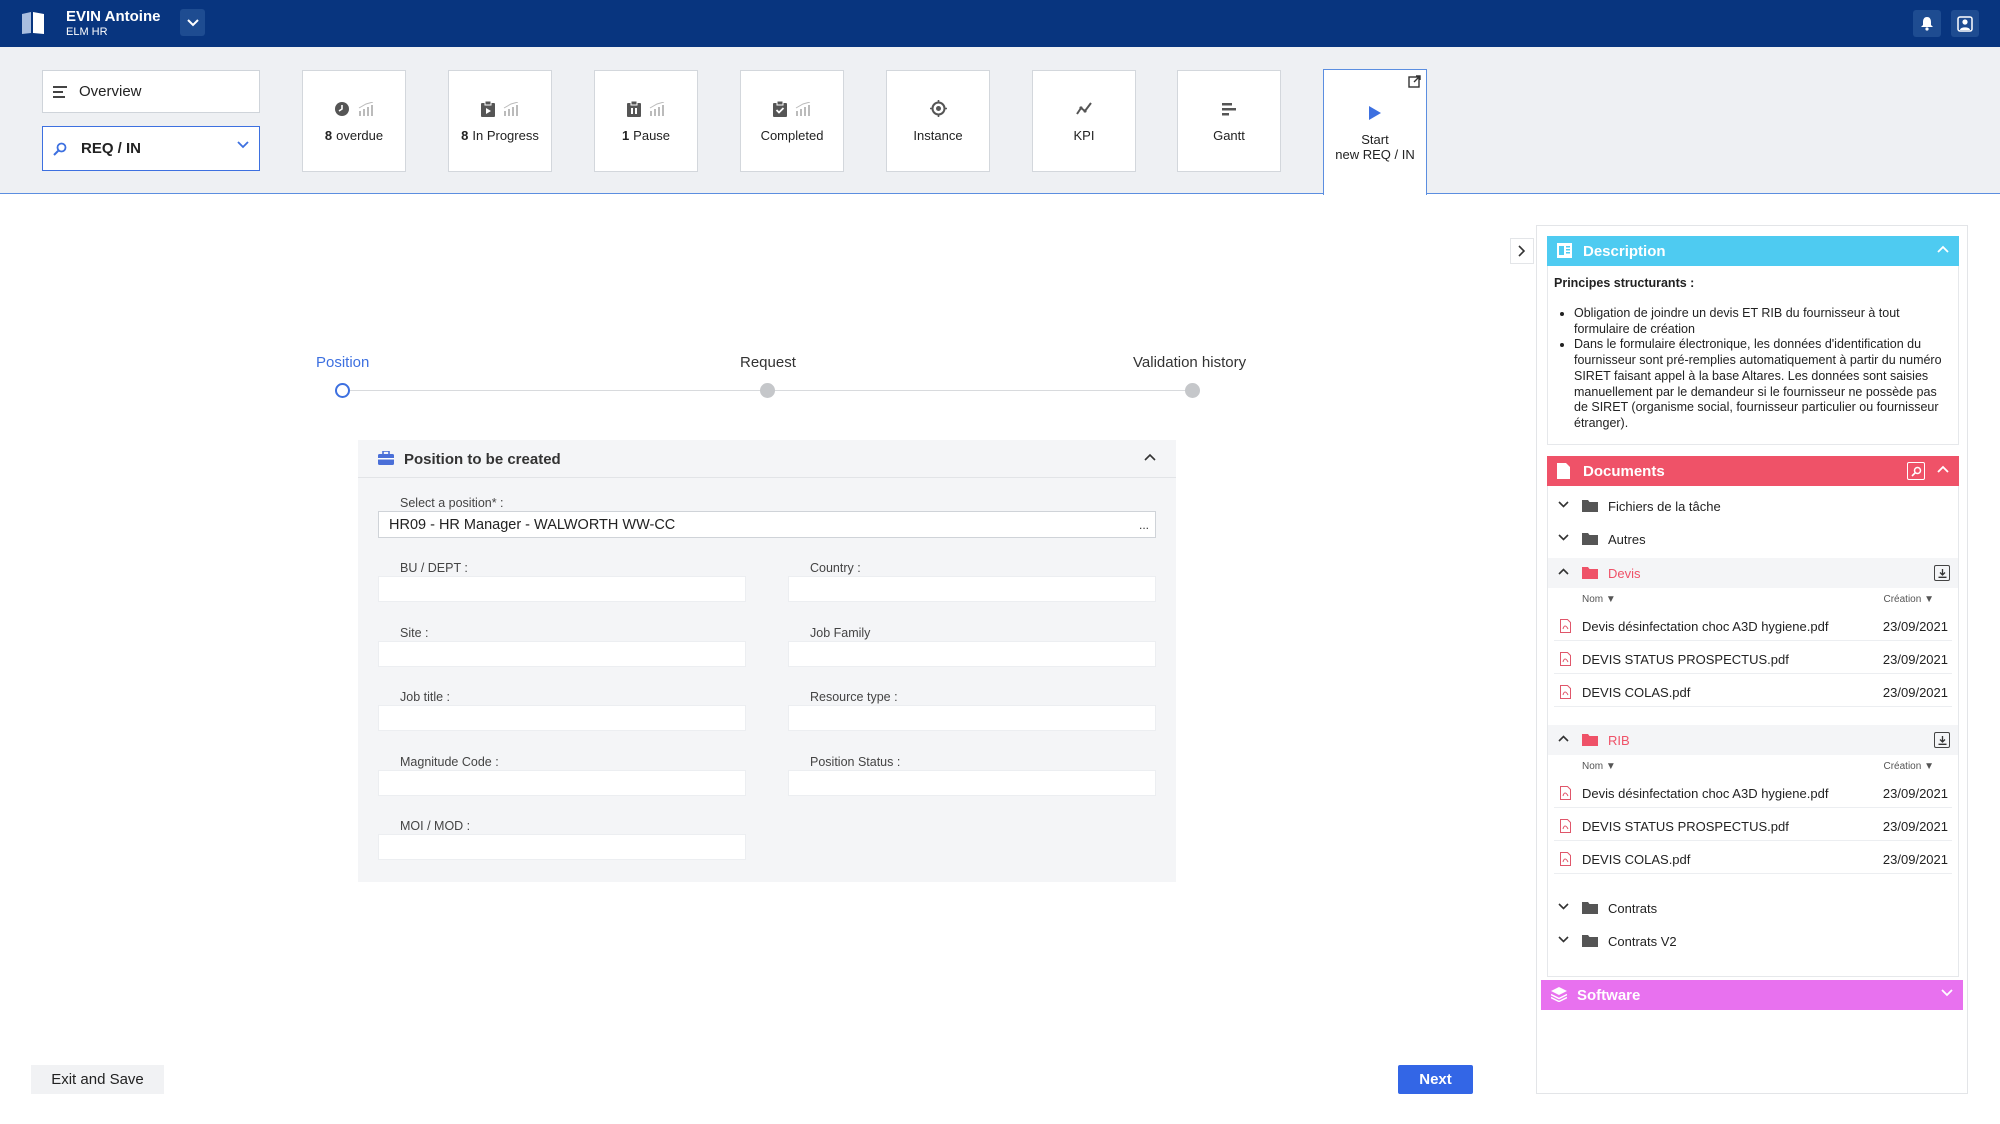  Describe the element at coordinates (1927, 23) in the screenshot. I see `notifications-button` at that location.